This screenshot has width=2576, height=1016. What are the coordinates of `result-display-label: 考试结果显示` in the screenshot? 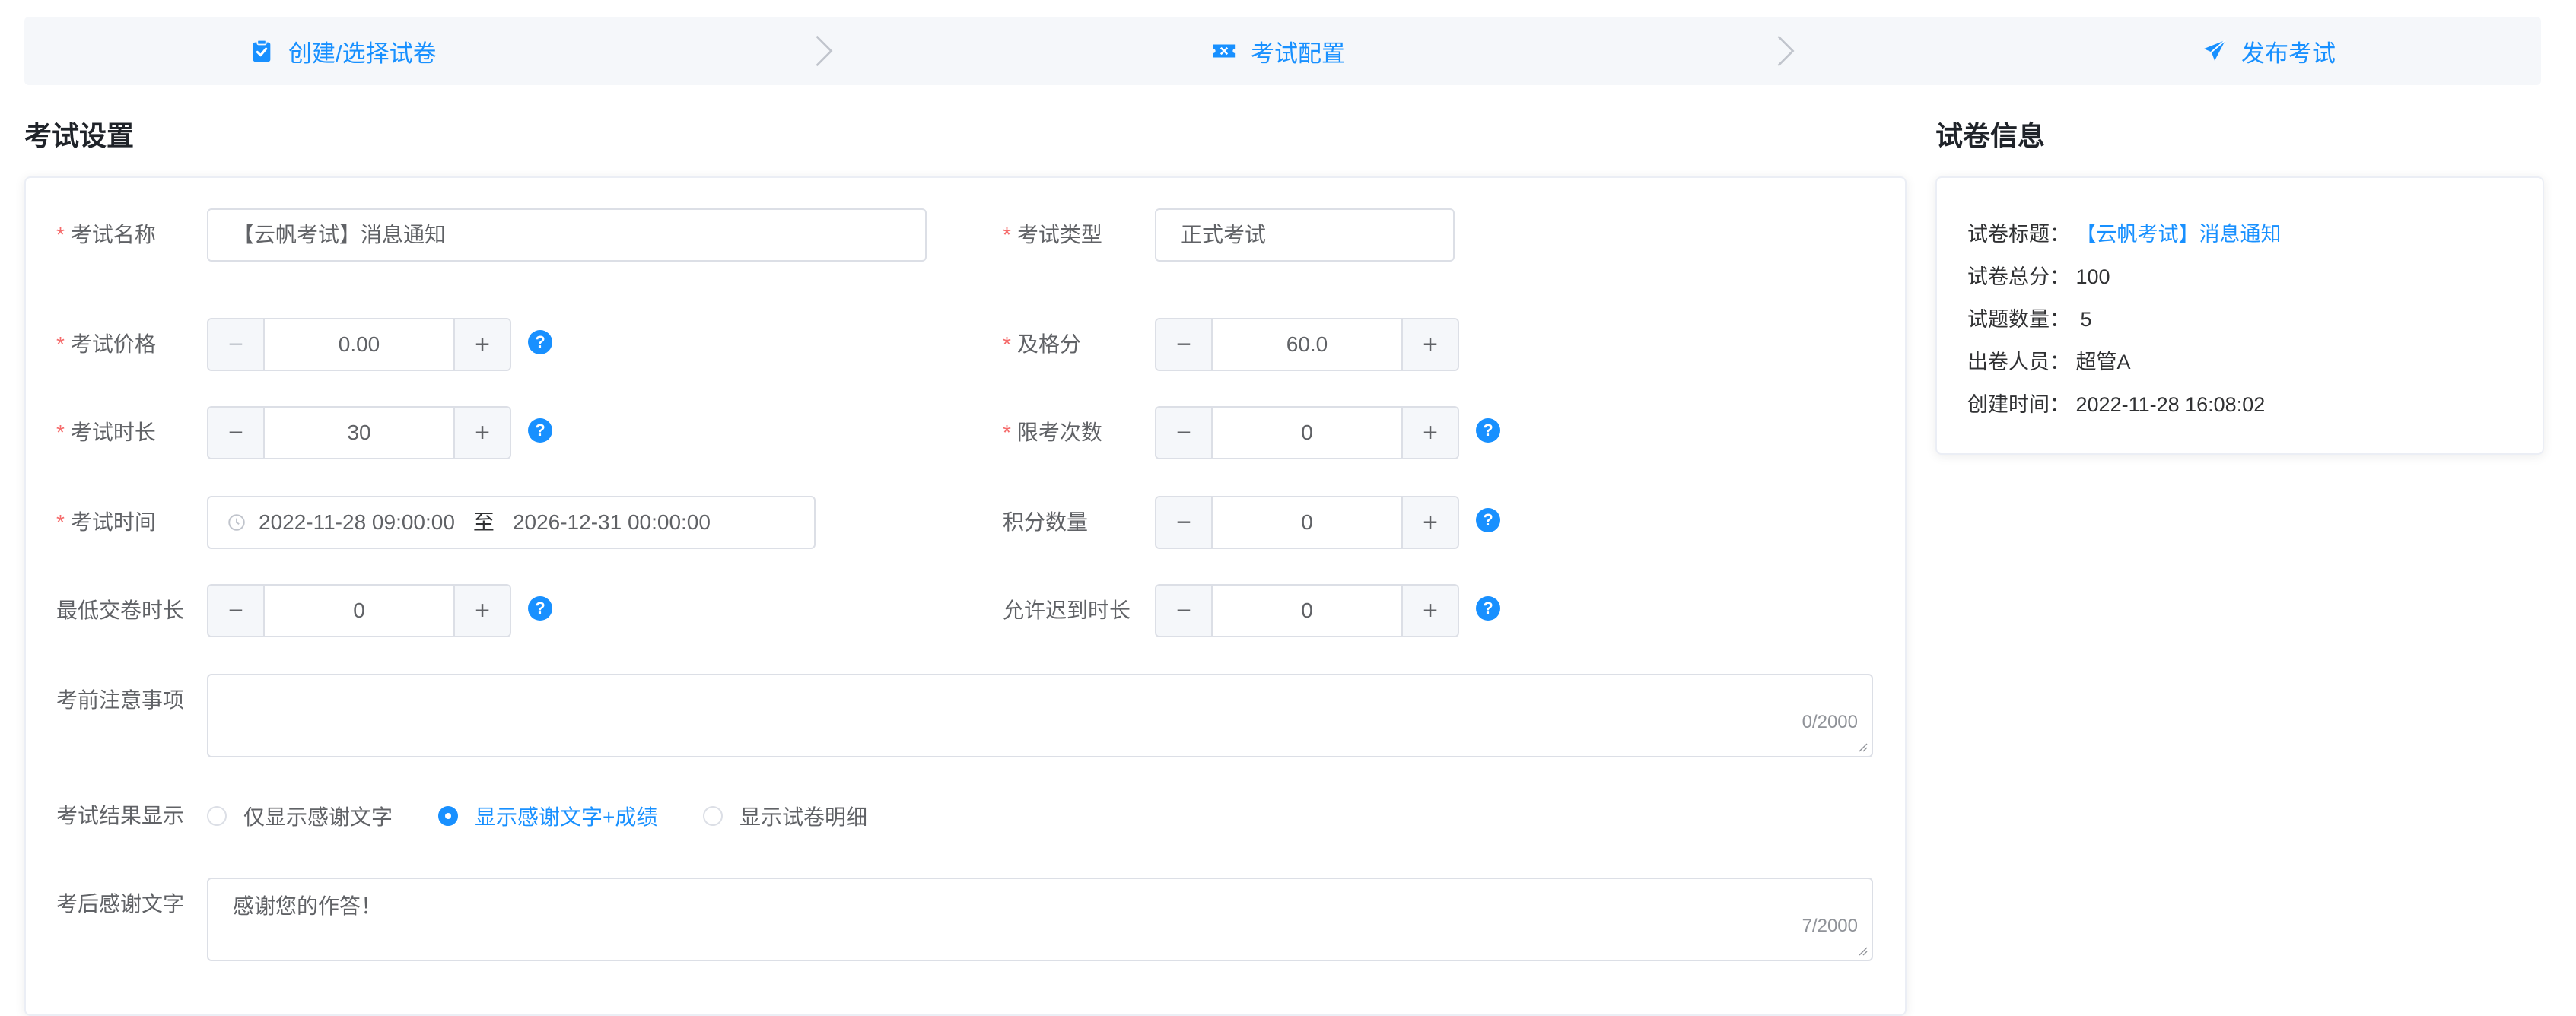 It's located at (120, 815).